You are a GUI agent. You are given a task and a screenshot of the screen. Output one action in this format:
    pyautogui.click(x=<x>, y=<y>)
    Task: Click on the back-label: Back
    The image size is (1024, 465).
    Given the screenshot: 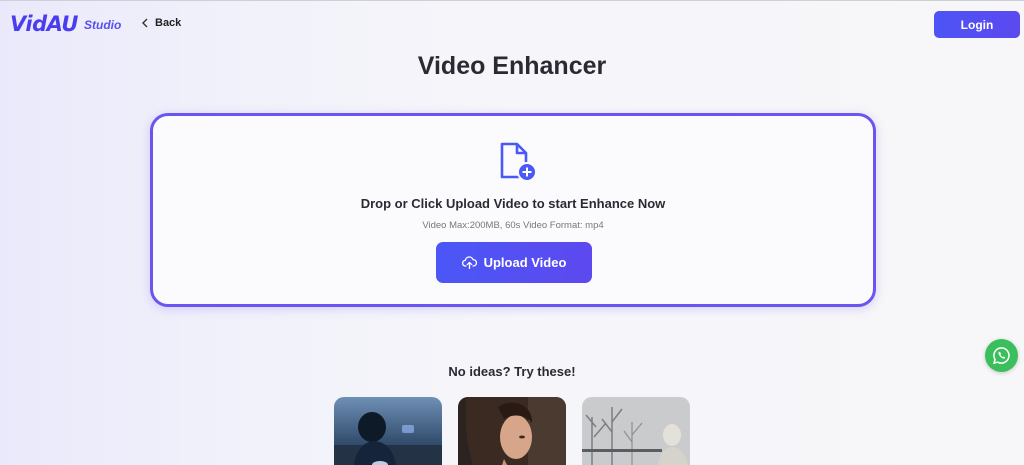 What is the action you would take?
    pyautogui.click(x=168, y=23)
    